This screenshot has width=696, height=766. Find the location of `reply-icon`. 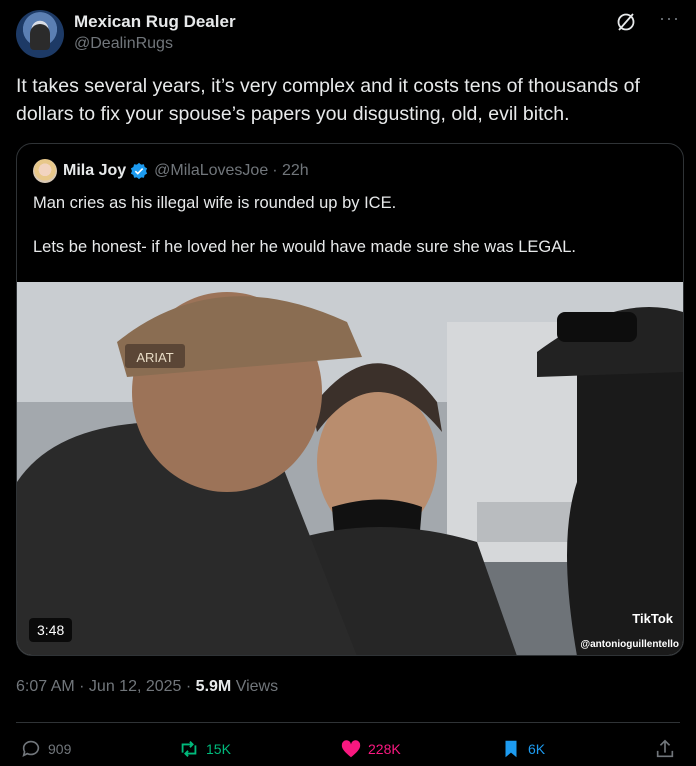

reply-icon is located at coordinates (31, 748).